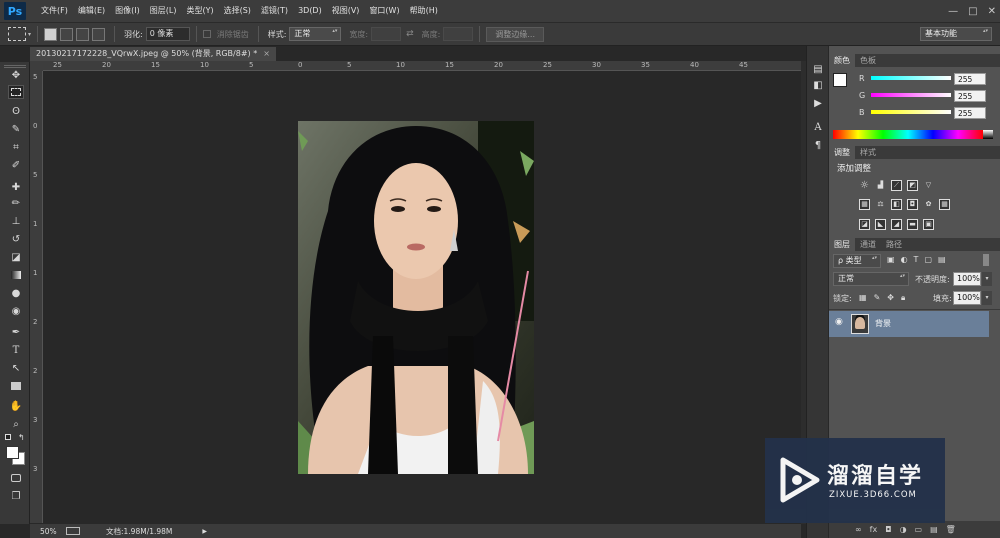 Image resolution: width=1000 pixels, height=538 pixels. Describe the element at coordinates (16, 111) in the screenshot. I see `lasso-tool-icon: ʘ` at that location.